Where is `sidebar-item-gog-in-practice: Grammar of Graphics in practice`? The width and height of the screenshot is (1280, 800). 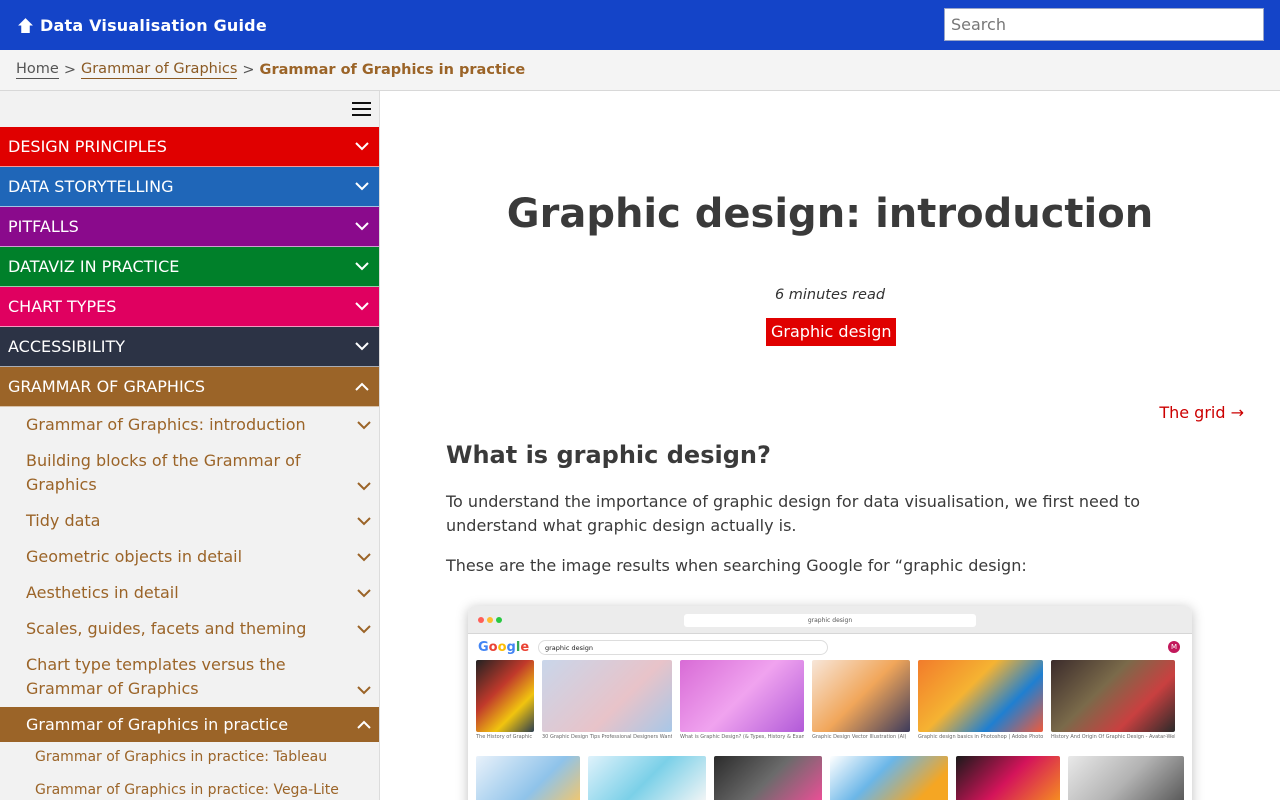 sidebar-item-gog-in-practice: Grammar of Graphics in practice is located at coordinates (189, 724).